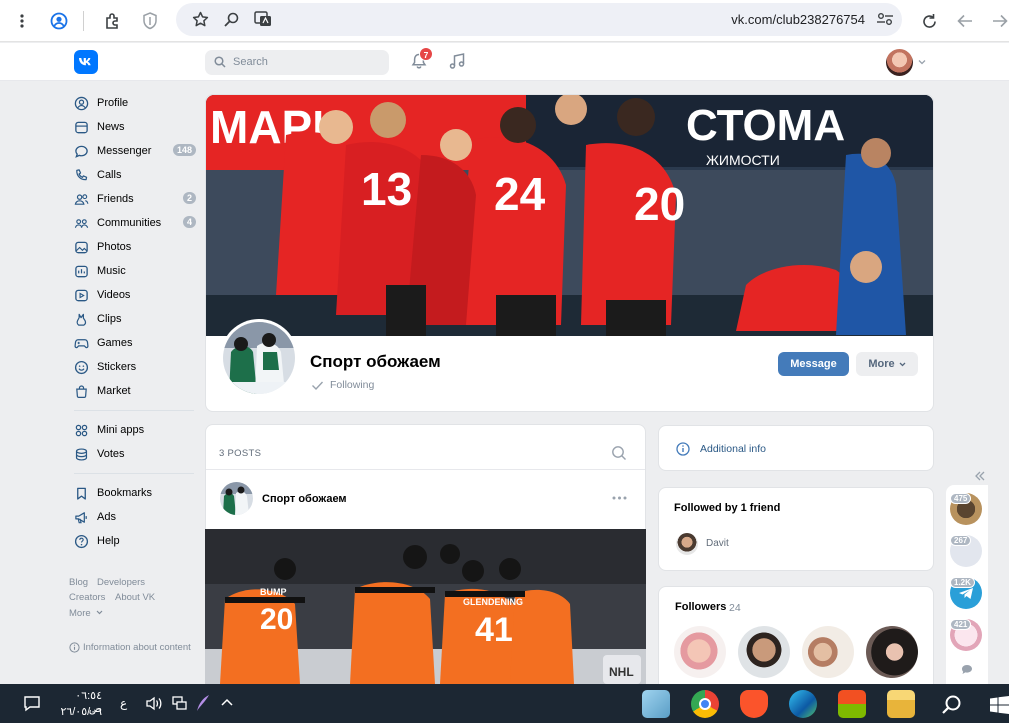  Describe the element at coordinates (135, 343) in the screenshot. I see `sidebar-item-games: Games` at that location.